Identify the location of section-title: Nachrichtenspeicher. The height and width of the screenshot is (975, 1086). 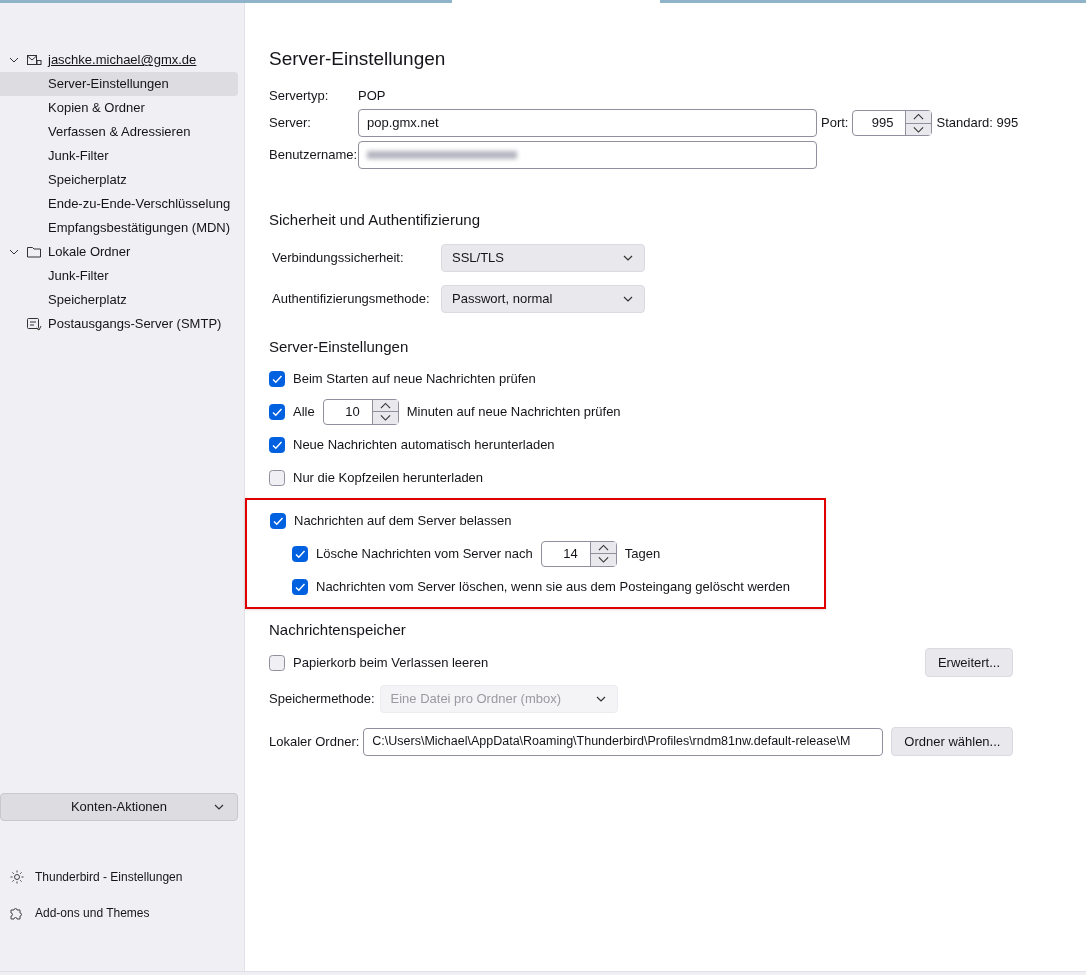
(338, 630).